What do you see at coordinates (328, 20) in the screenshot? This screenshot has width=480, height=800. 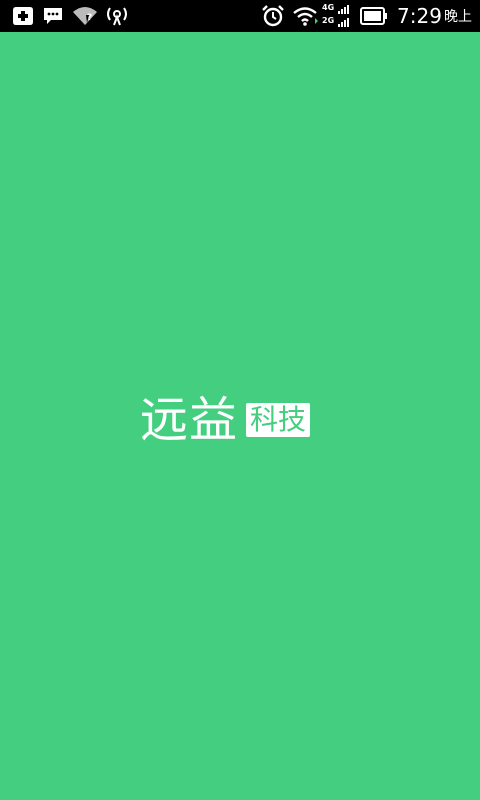 I see `network-label-bottom: 2G` at bounding box center [328, 20].